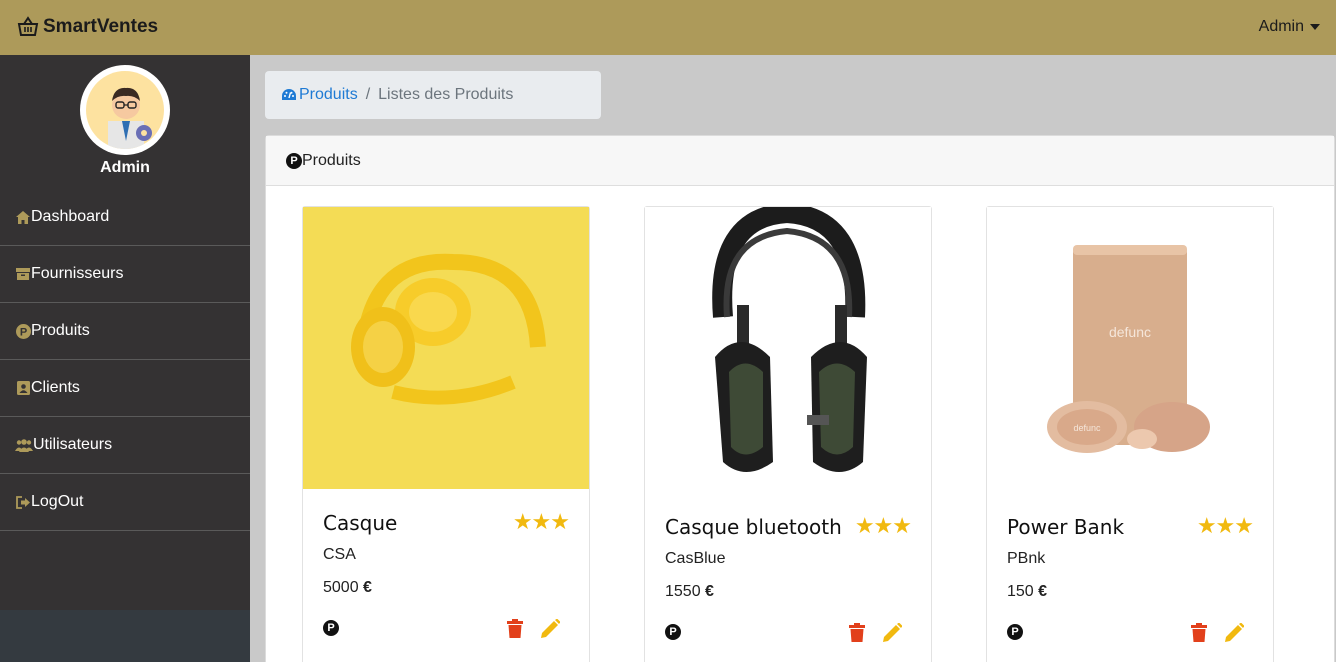 This screenshot has height=662, width=1336. What do you see at coordinates (1130, 348) in the screenshot?
I see `product-image: defunc defunc` at bounding box center [1130, 348].